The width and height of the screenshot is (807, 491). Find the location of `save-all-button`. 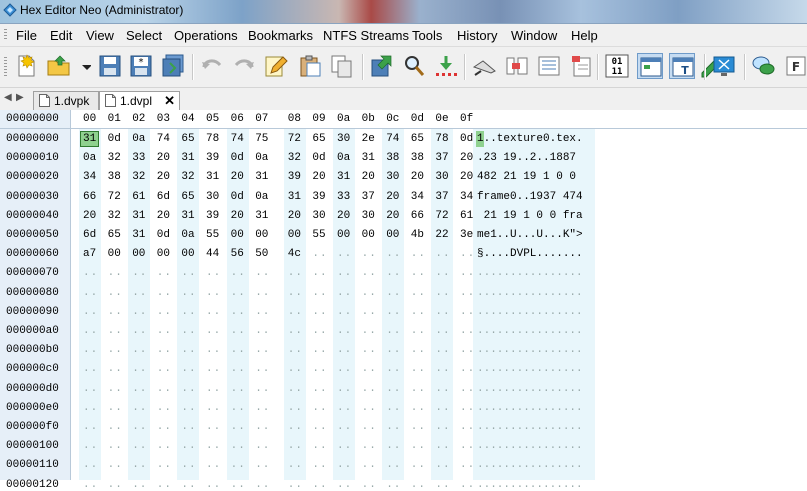

save-all-button is located at coordinates (173, 66).